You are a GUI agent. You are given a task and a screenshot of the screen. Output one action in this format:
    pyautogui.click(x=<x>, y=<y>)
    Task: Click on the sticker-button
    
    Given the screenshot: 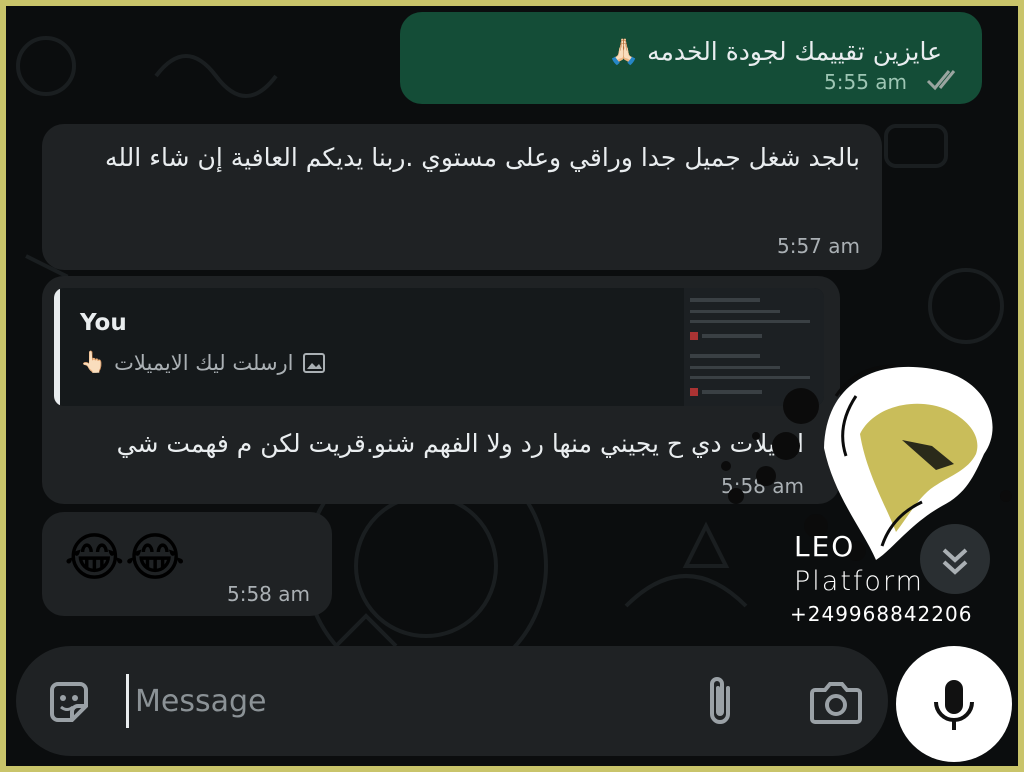 What is the action you would take?
    pyautogui.click(x=69, y=703)
    